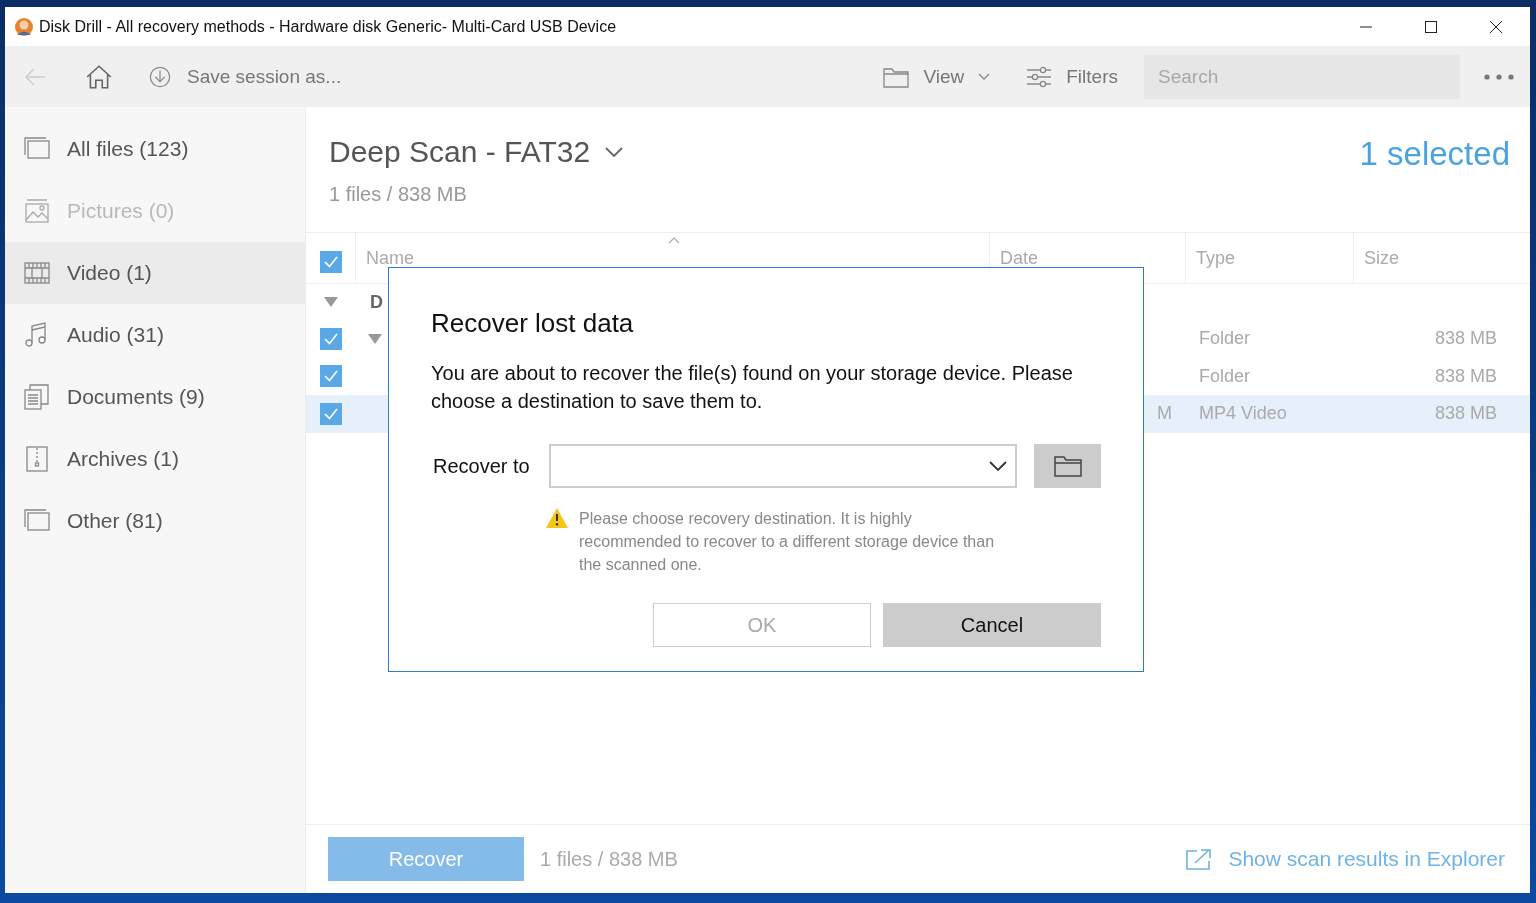 The height and width of the screenshot is (903, 1536). I want to click on warning-message: Please choose recovery destination. It is highly recommended to recover to a different storage device than the scanned one., so click(787, 542).